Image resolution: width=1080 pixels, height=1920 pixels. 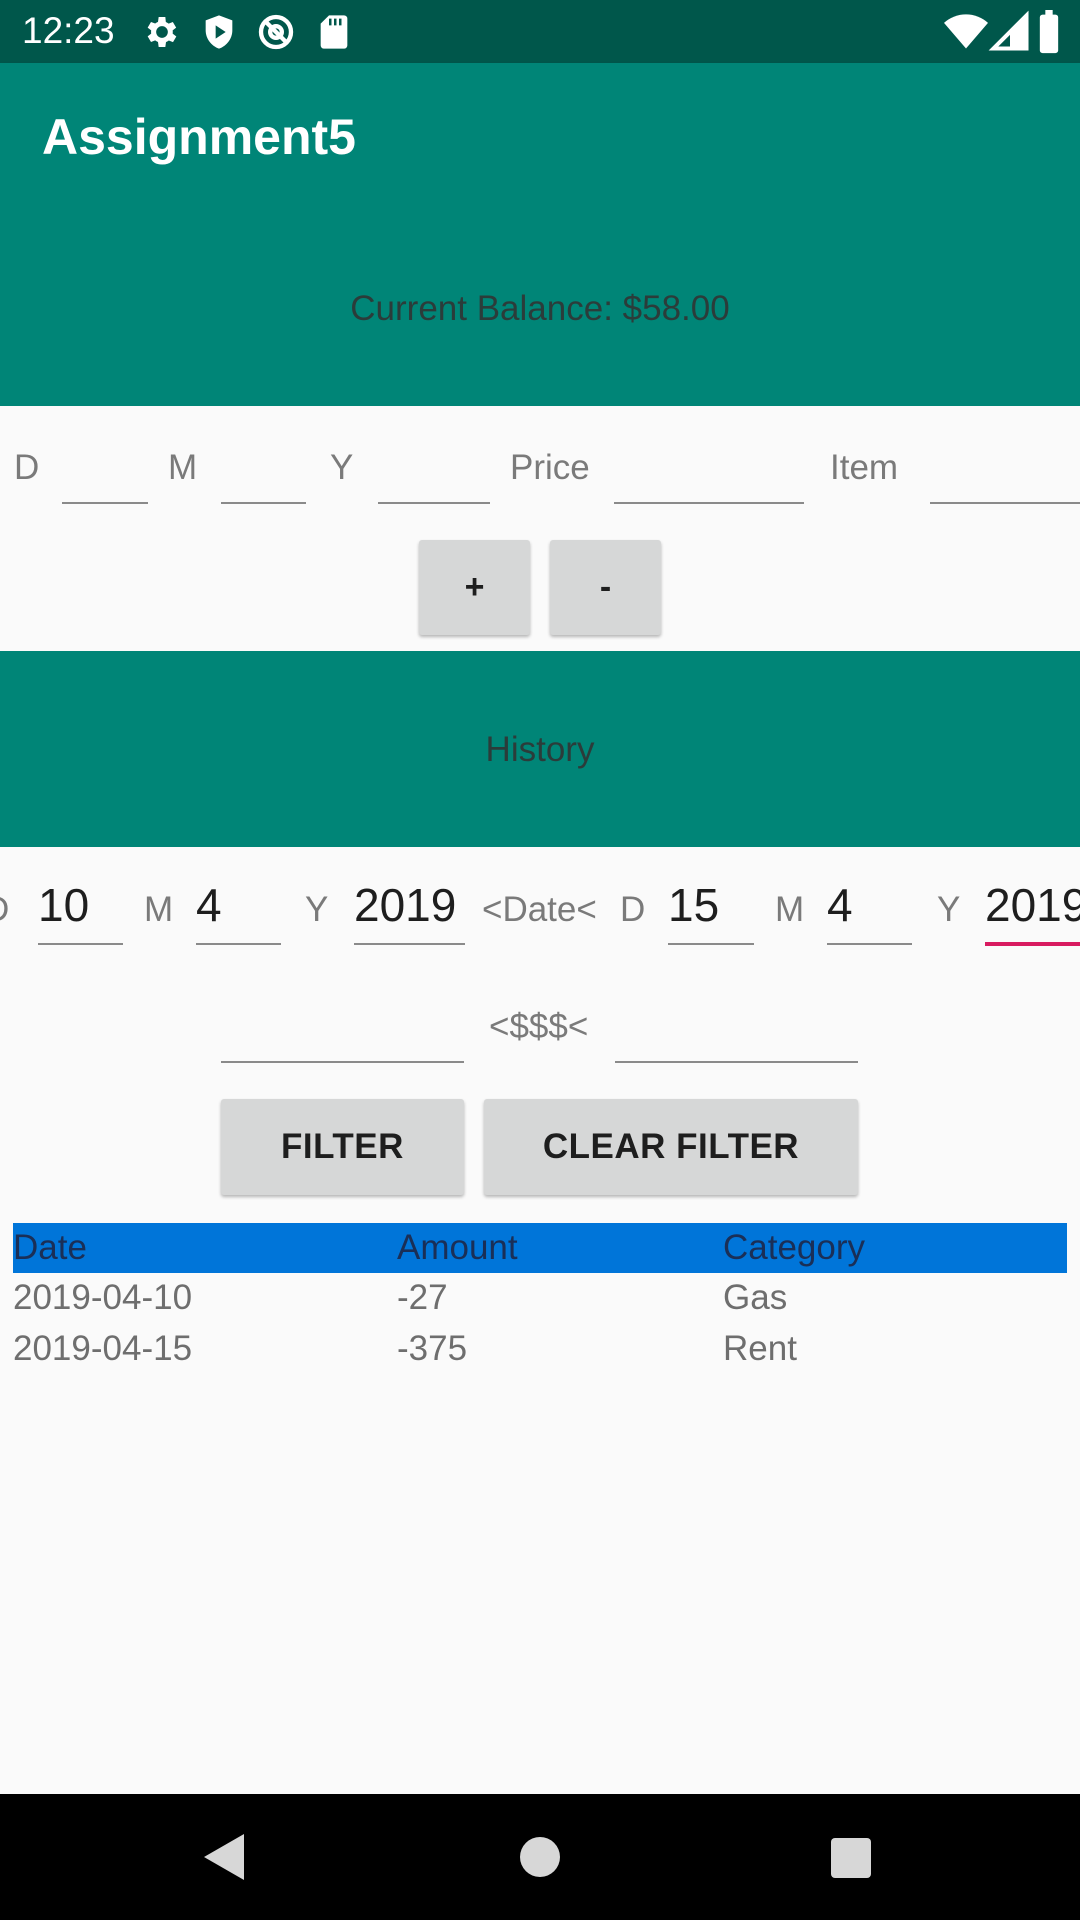 What do you see at coordinates (1032, 912) in the screenshot?
I see `to-year-input: 2019` at bounding box center [1032, 912].